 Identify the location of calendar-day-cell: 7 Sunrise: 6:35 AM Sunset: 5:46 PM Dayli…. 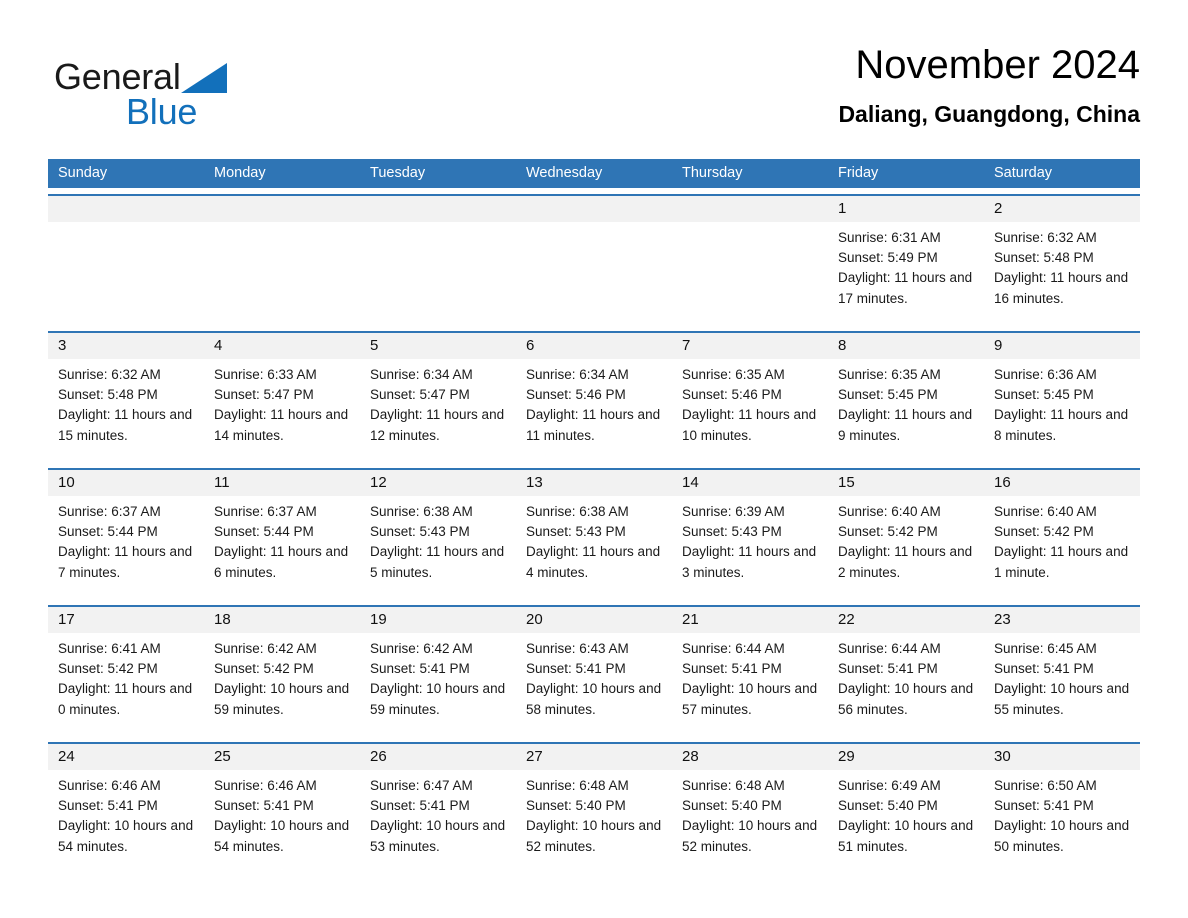
(750, 397).